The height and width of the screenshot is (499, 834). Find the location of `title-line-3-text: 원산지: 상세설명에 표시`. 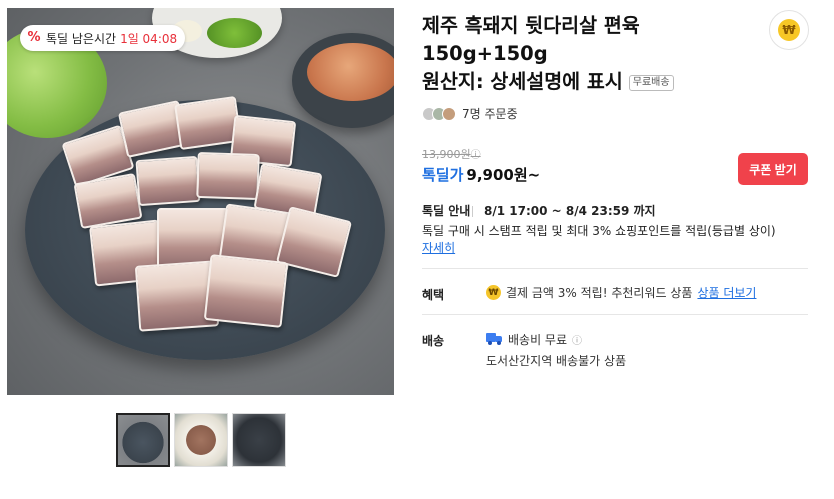

title-line-3-text: 원산지: 상세설명에 표시 is located at coordinates (522, 81).